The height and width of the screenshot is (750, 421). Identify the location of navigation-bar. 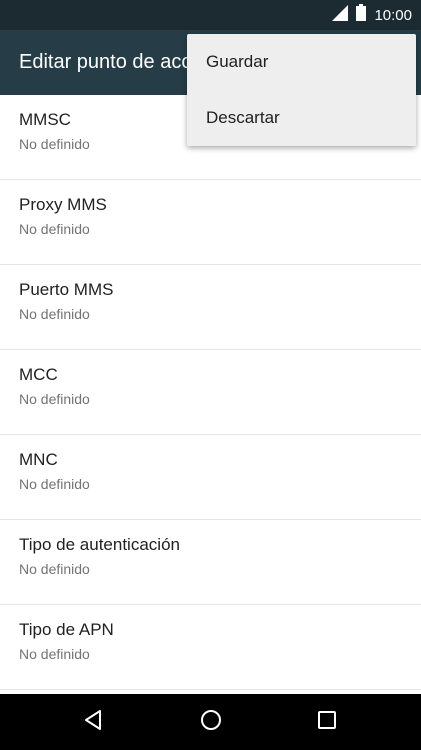
(210, 722).